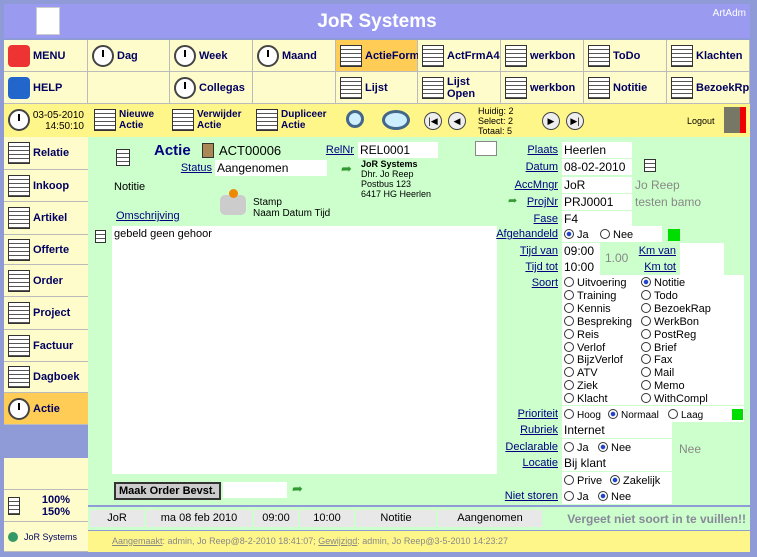 The height and width of the screenshot is (557, 757). I want to click on omschrijving-link: Omschrijving, so click(148, 216).